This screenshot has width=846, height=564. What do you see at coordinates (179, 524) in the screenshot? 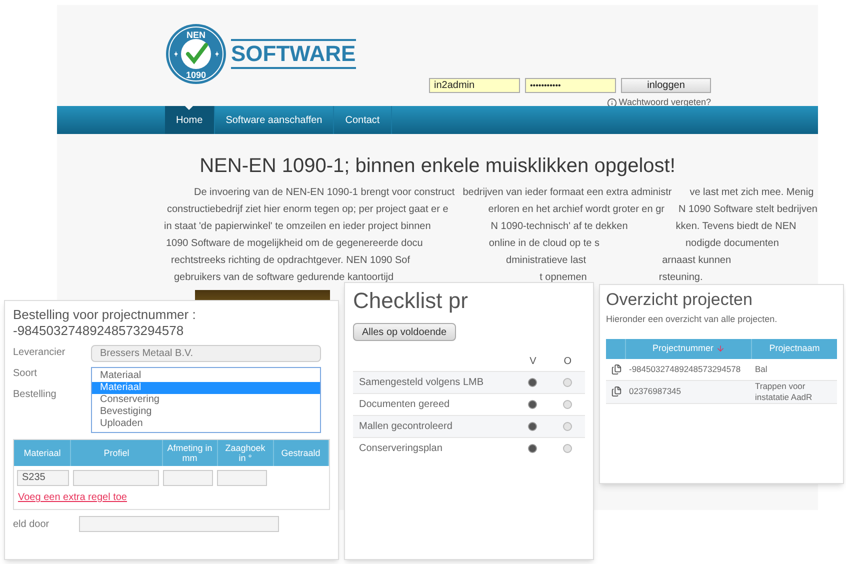
I see `text-field` at bounding box center [179, 524].